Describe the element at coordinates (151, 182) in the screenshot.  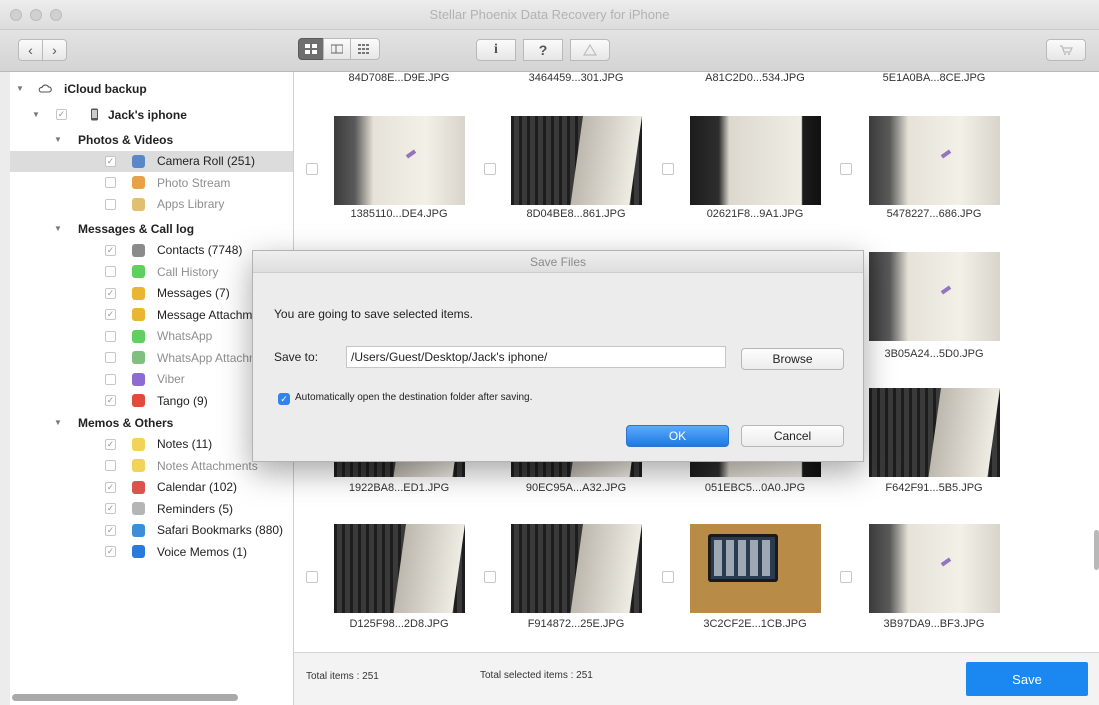
I see `tree-item: Photo Stream` at that location.